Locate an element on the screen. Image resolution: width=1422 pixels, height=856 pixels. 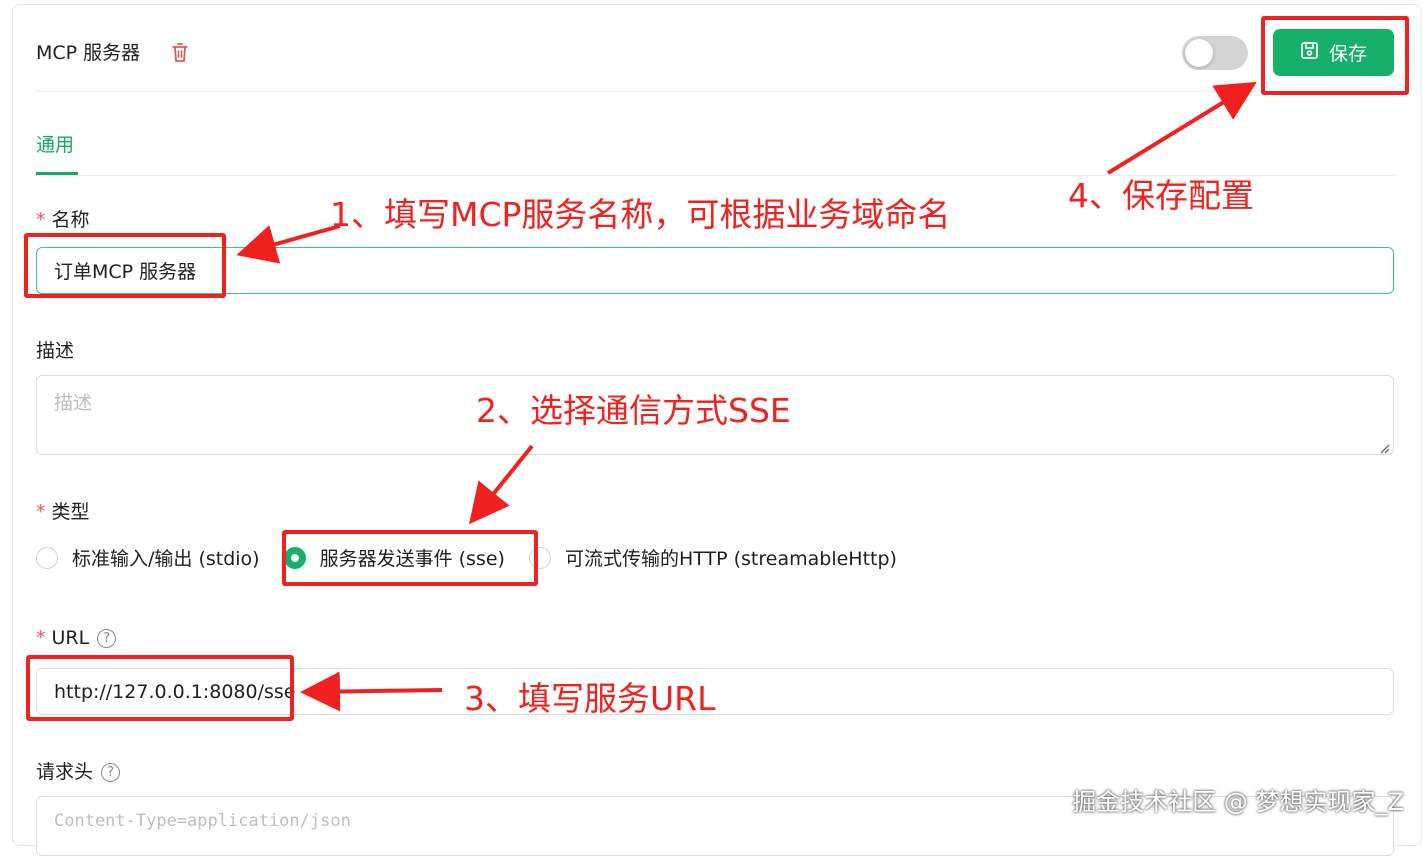
arrow-step4 is located at coordinates (1181, 128).